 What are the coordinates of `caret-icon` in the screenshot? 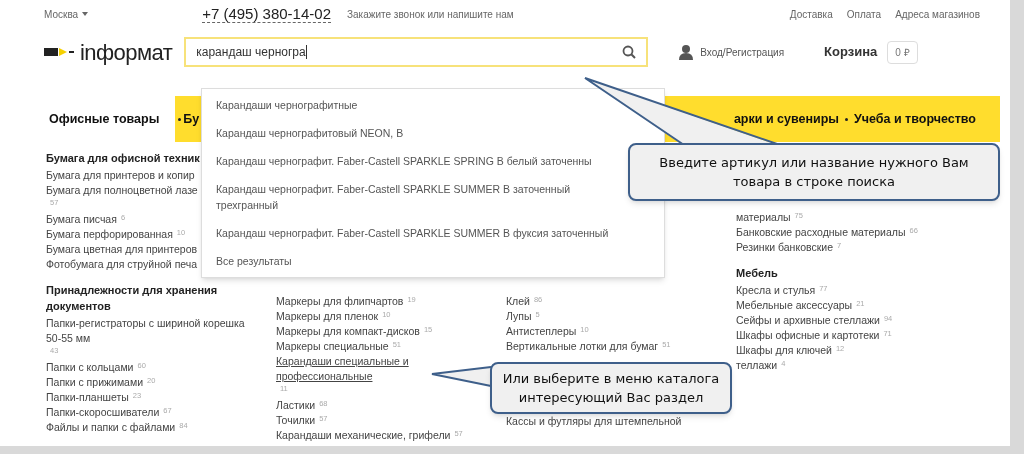 It's located at (85, 14).